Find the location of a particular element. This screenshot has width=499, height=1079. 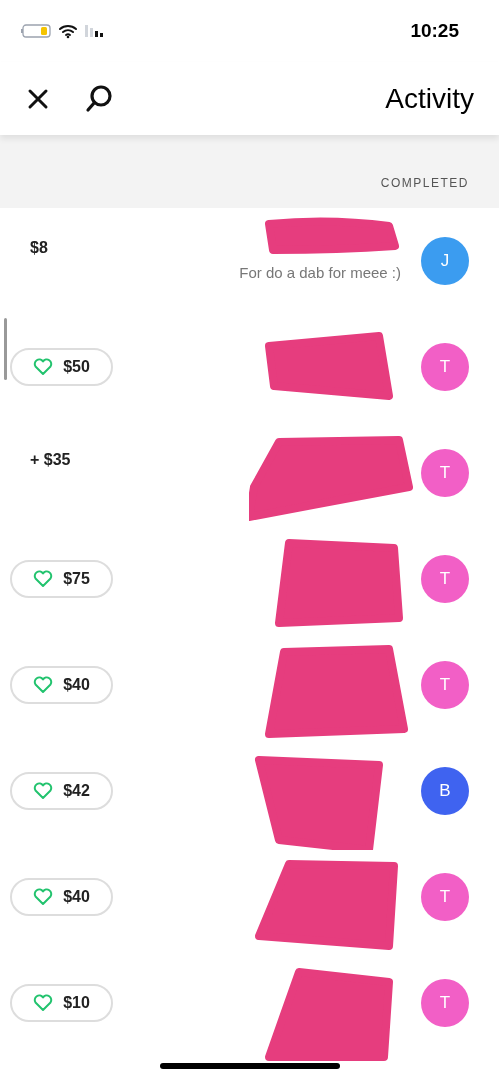

avatar: J is located at coordinates (445, 261).